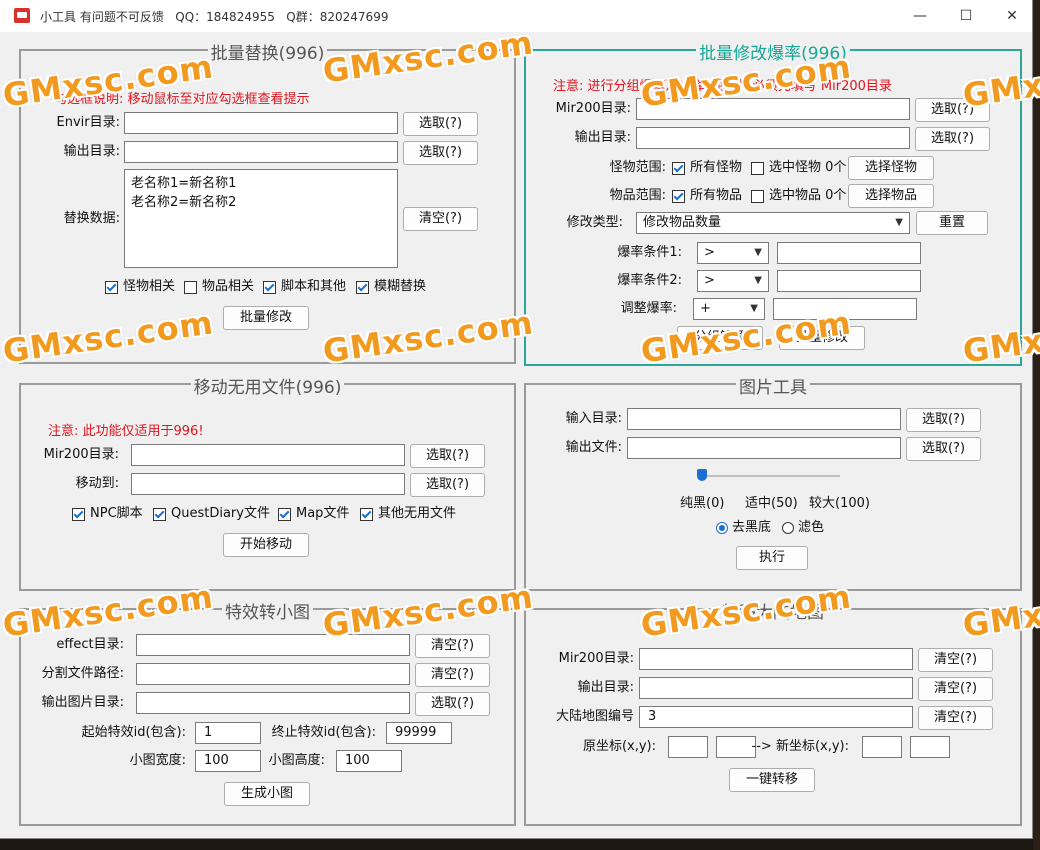  I want to click on radio-icon, so click(788, 528).